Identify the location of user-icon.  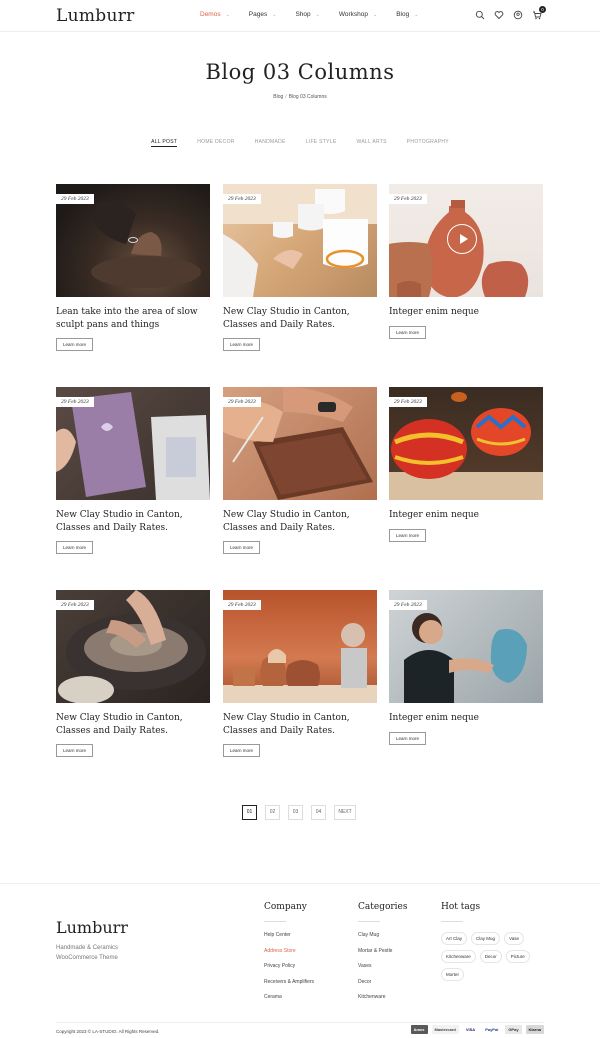
(518, 15).